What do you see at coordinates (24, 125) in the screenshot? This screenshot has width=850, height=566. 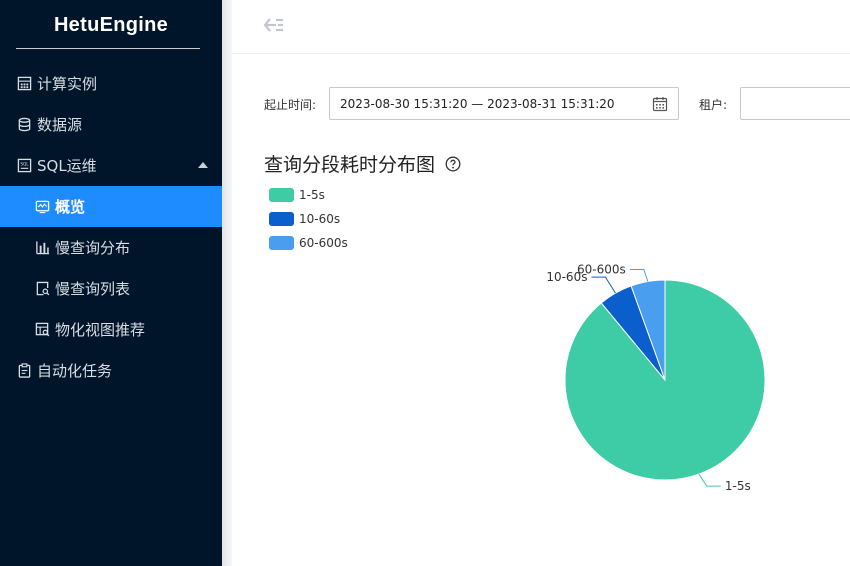 I see `database-icon` at bounding box center [24, 125].